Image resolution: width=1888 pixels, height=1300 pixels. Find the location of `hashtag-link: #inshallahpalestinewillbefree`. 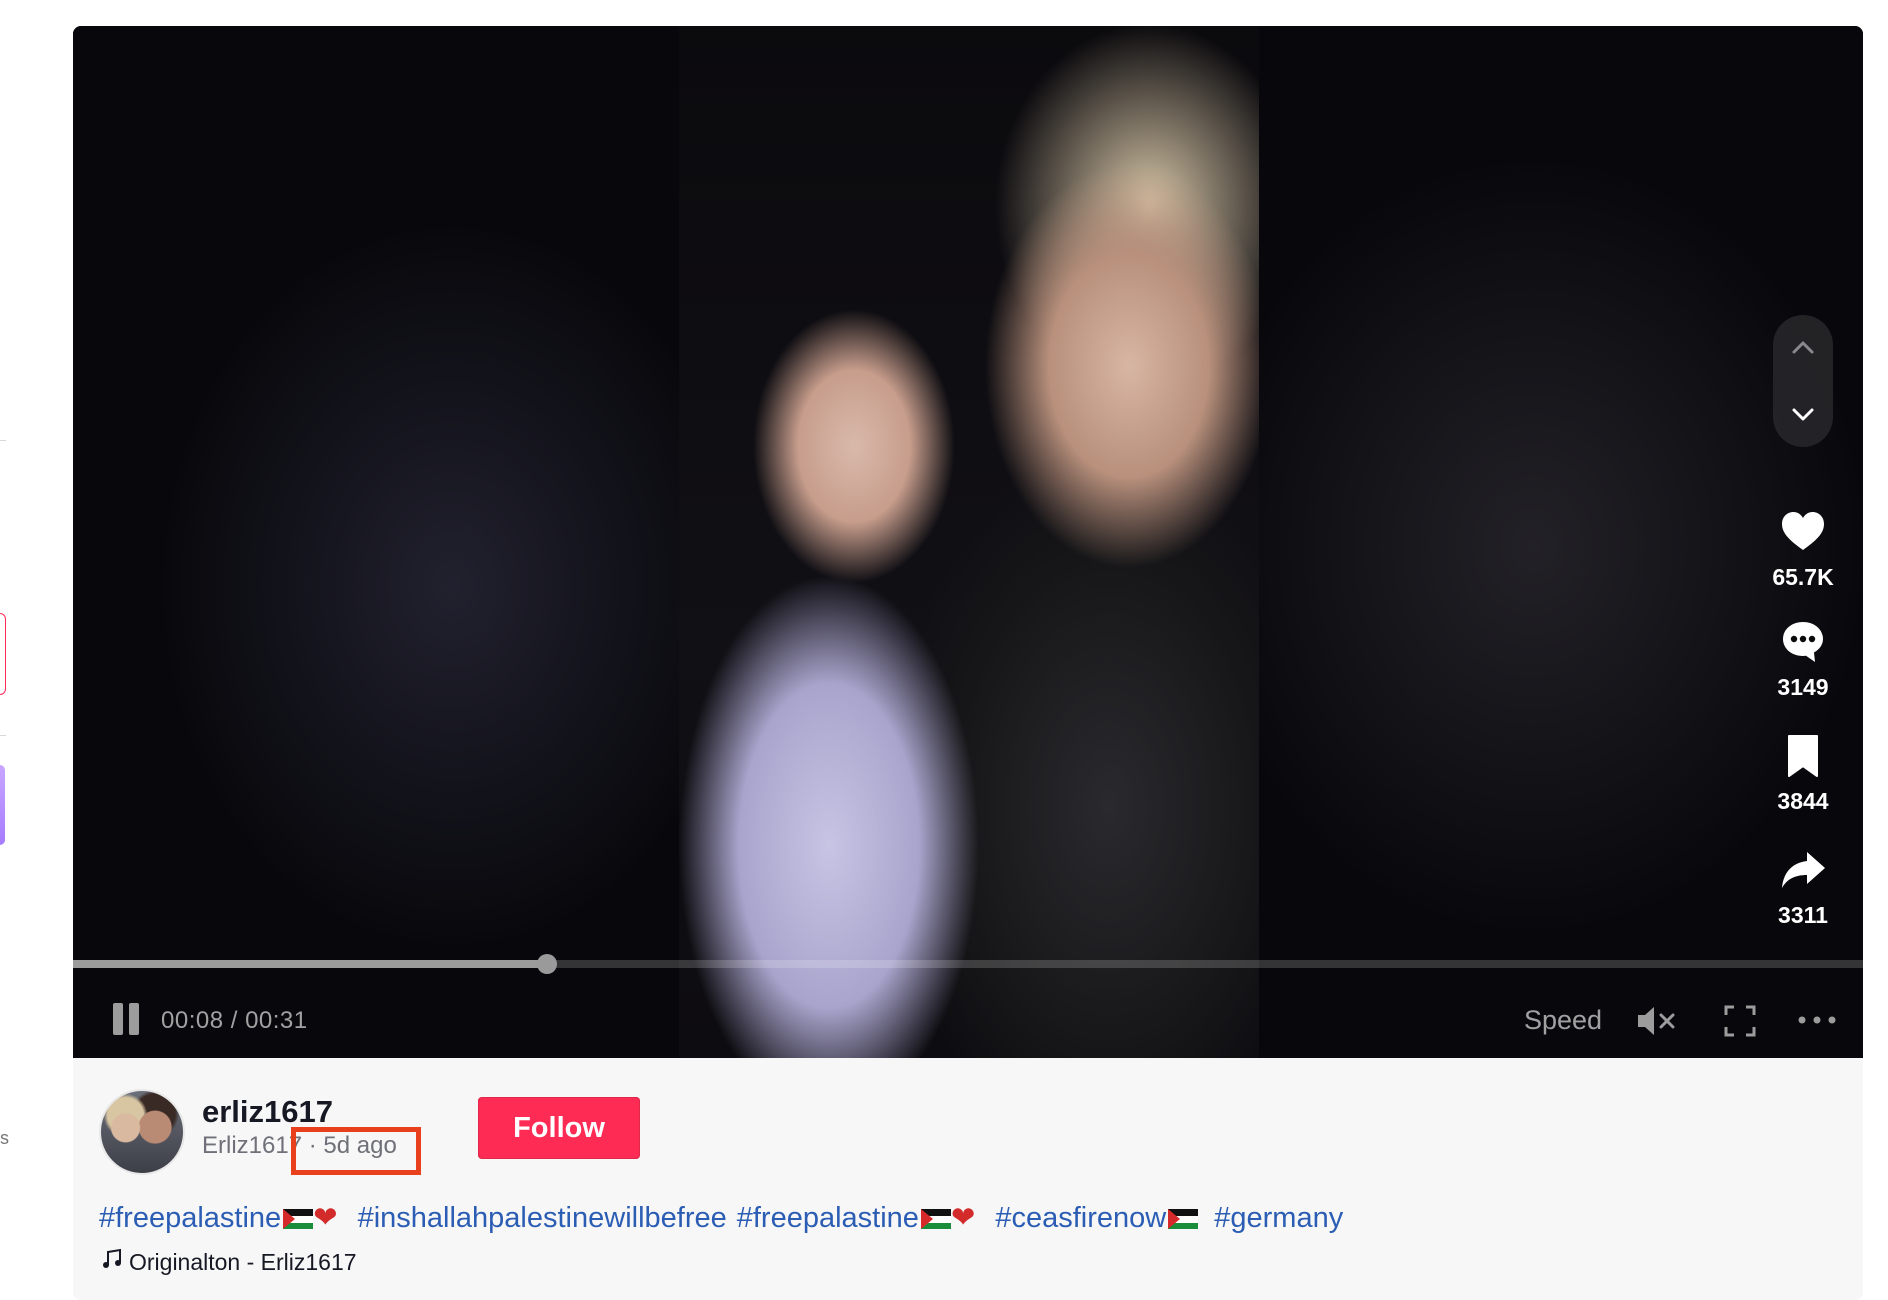

hashtag-link: #inshallahpalestinewillbefree is located at coordinates (542, 1218).